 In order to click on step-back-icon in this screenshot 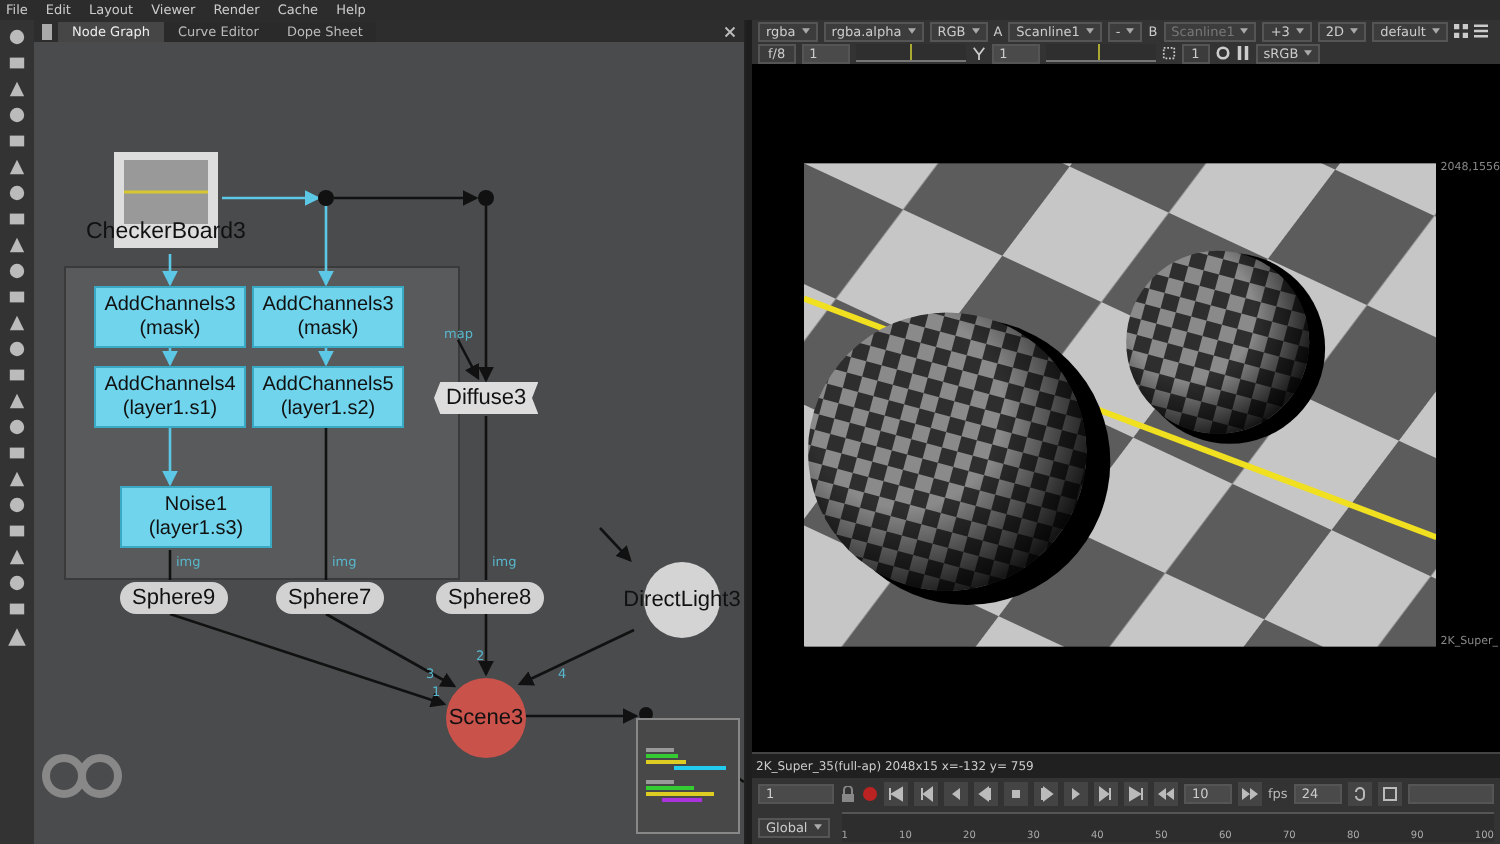, I will do `click(986, 794)`.